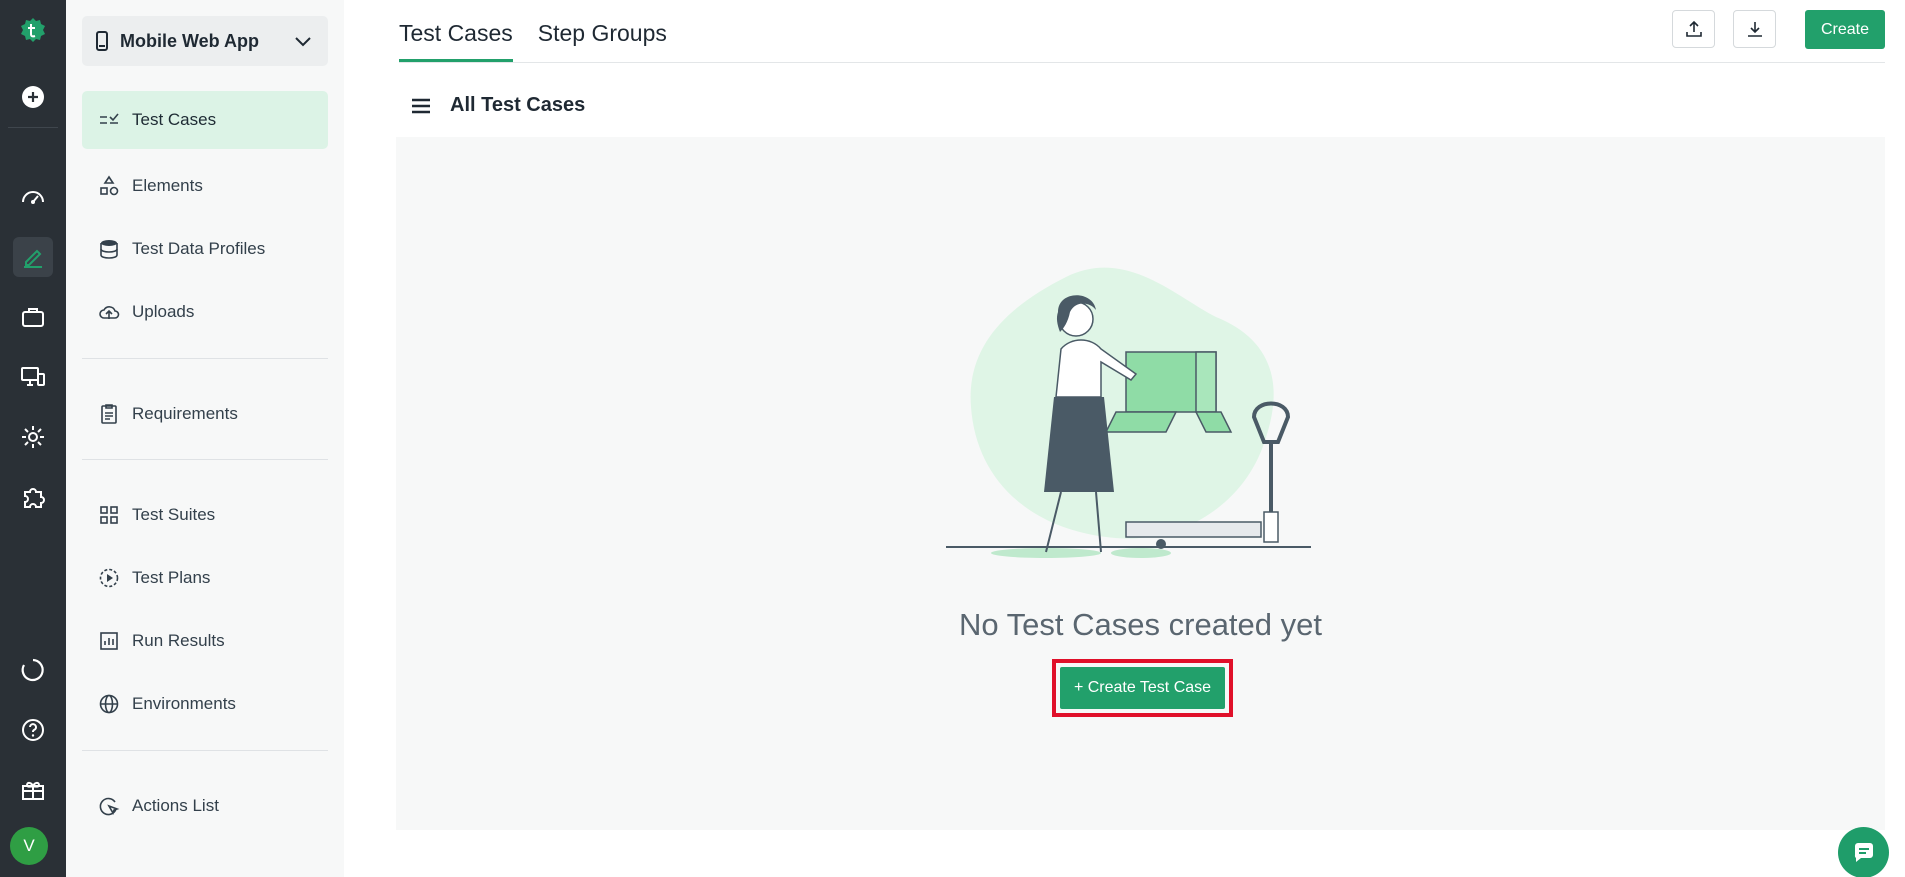  Describe the element at coordinates (199, 248) in the screenshot. I see `sidebar-item-label: Test Data Profiles` at that location.